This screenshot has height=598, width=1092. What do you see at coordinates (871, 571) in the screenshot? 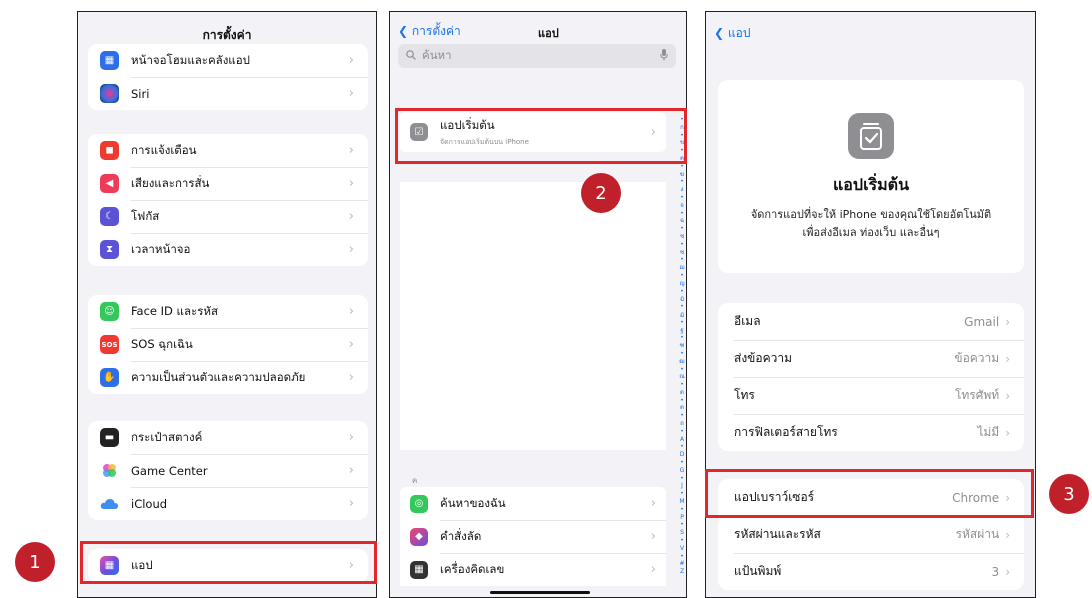
I see `default-item-keyboards: แป้นพิมพ์ 3 ›` at bounding box center [871, 571].